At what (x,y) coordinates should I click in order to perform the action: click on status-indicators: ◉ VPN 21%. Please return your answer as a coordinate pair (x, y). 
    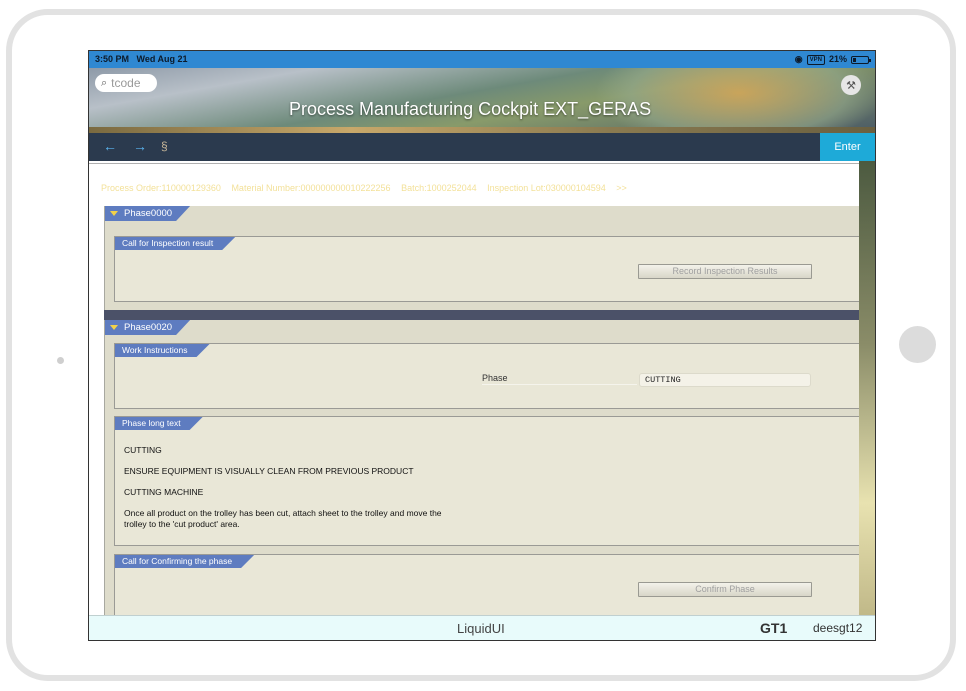
    Looking at the image, I should click on (832, 59).